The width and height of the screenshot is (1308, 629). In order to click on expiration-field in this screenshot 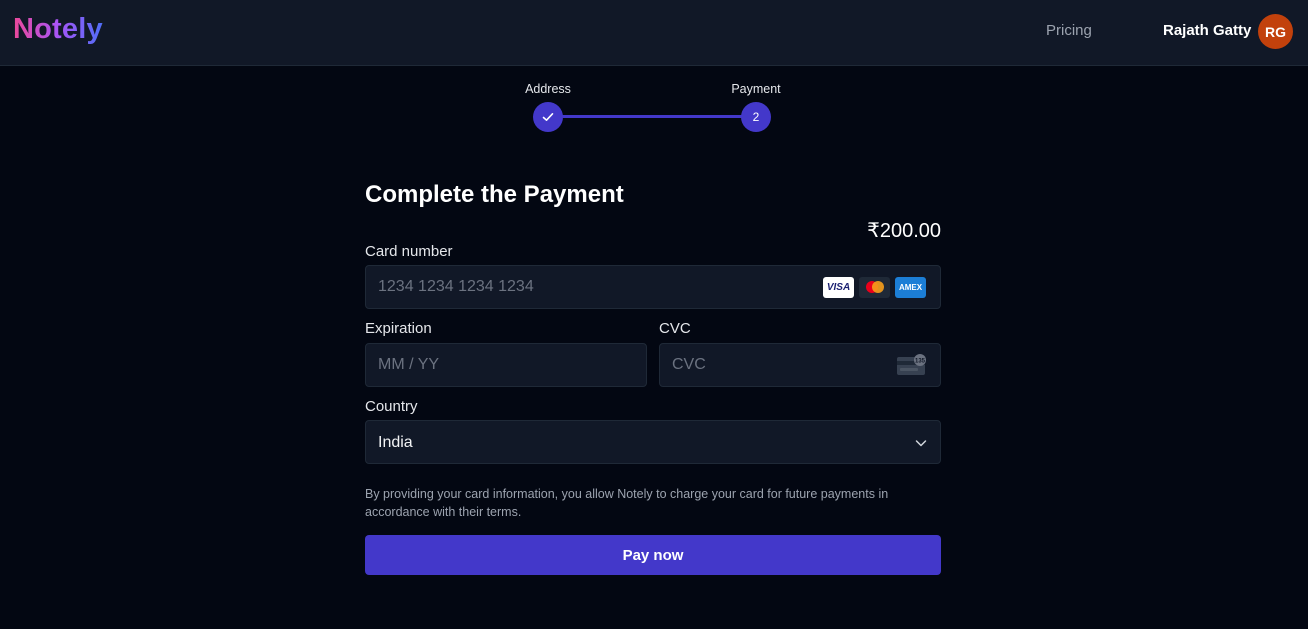, I will do `click(506, 365)`.